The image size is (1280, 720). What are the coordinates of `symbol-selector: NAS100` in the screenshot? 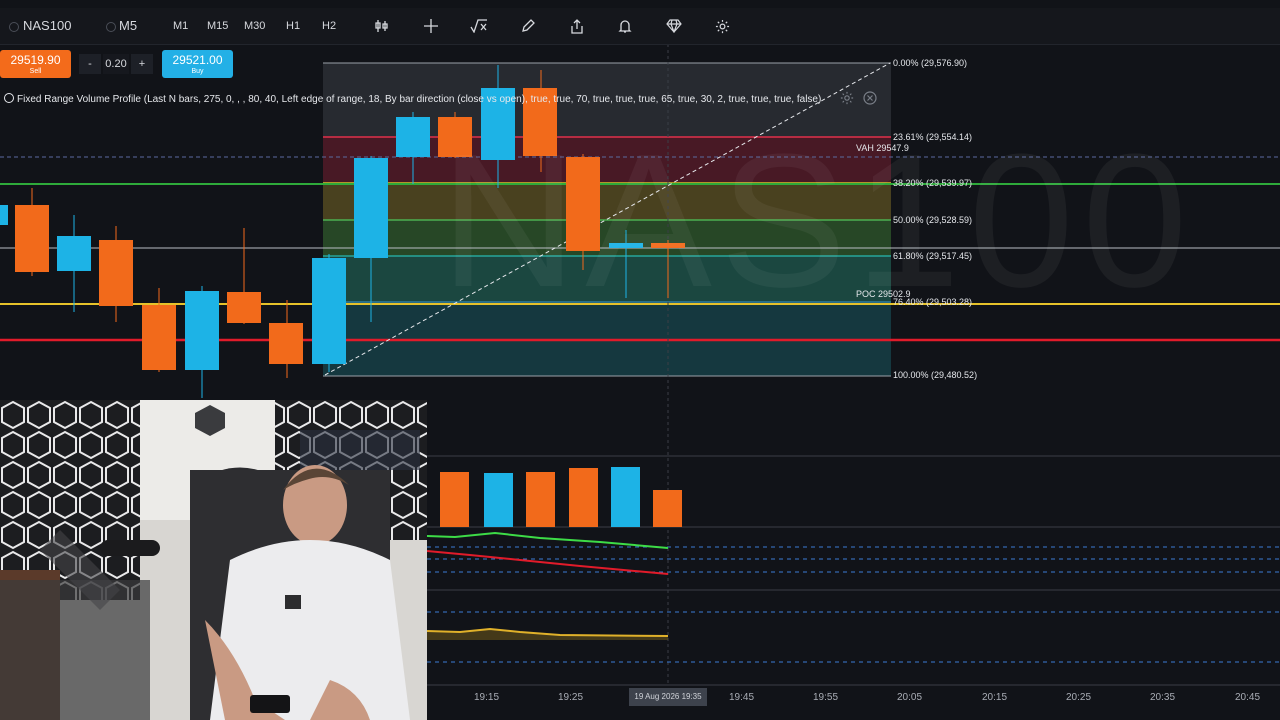 It's located at (47, 26).